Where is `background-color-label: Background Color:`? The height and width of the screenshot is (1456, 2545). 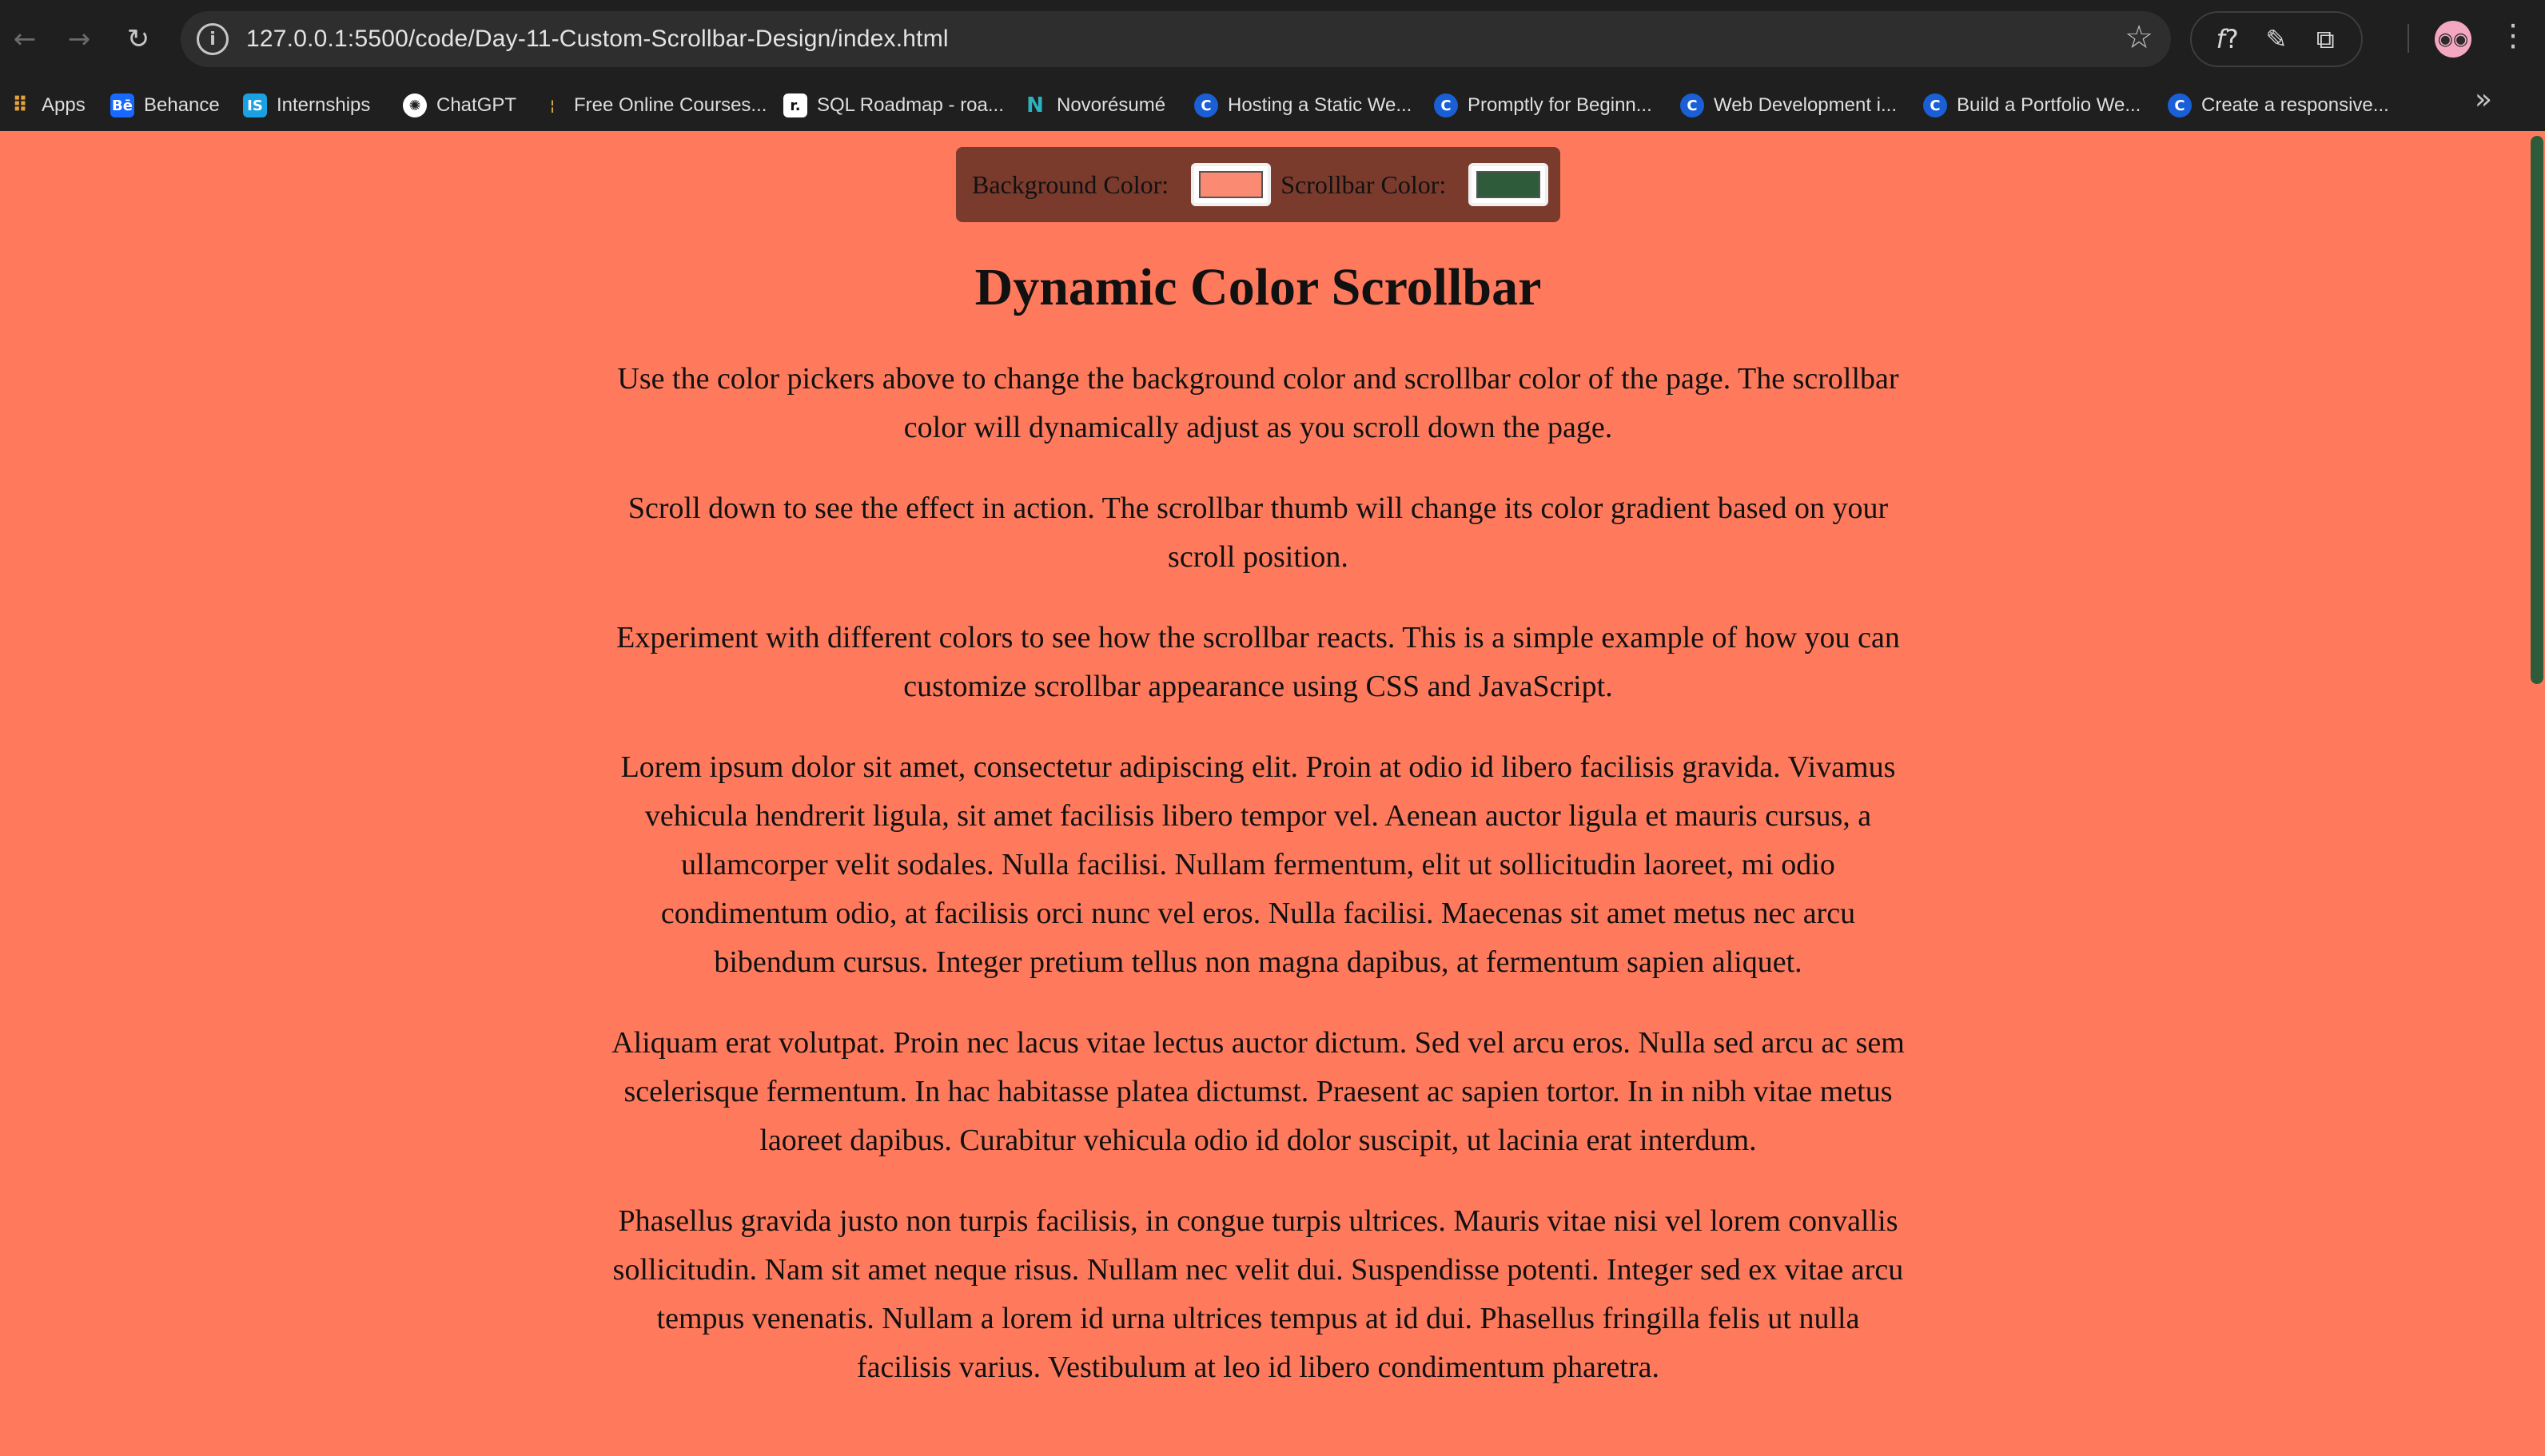
background-color-label: Background Color: is located at coordinates (1070, 184).